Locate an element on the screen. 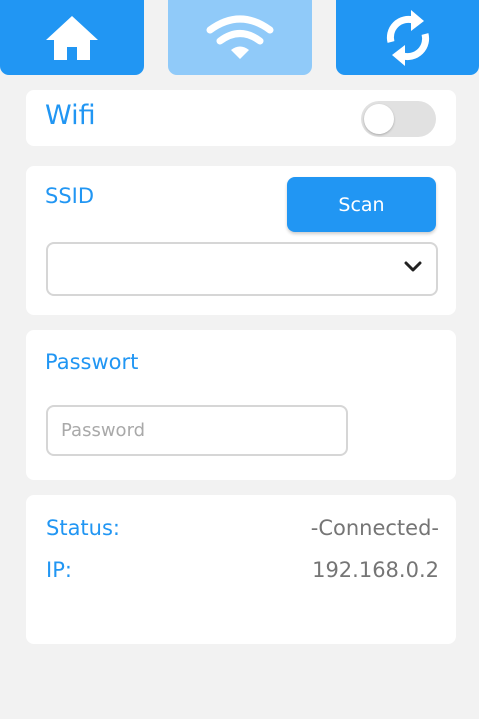 The width and height of the screenshot is (479, 719). ssid-label: SSID is located at coordinates (70, 196).